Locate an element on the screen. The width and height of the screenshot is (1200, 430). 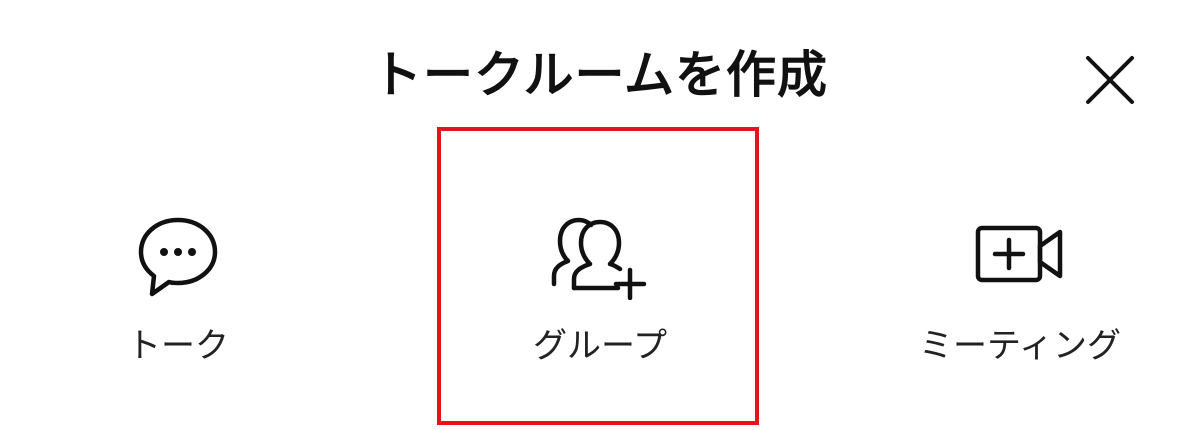
talk-option: トーク is located at coordinates (178, 290).